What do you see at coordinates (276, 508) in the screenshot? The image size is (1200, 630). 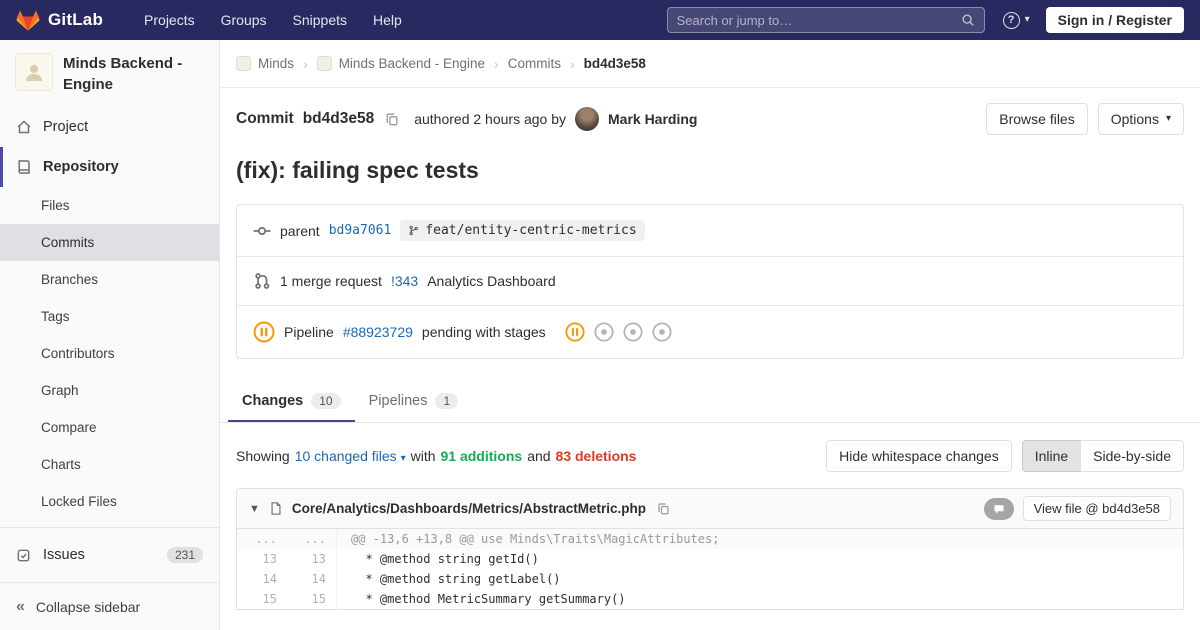 I see `file-icon` at bounding box center [276, 508].